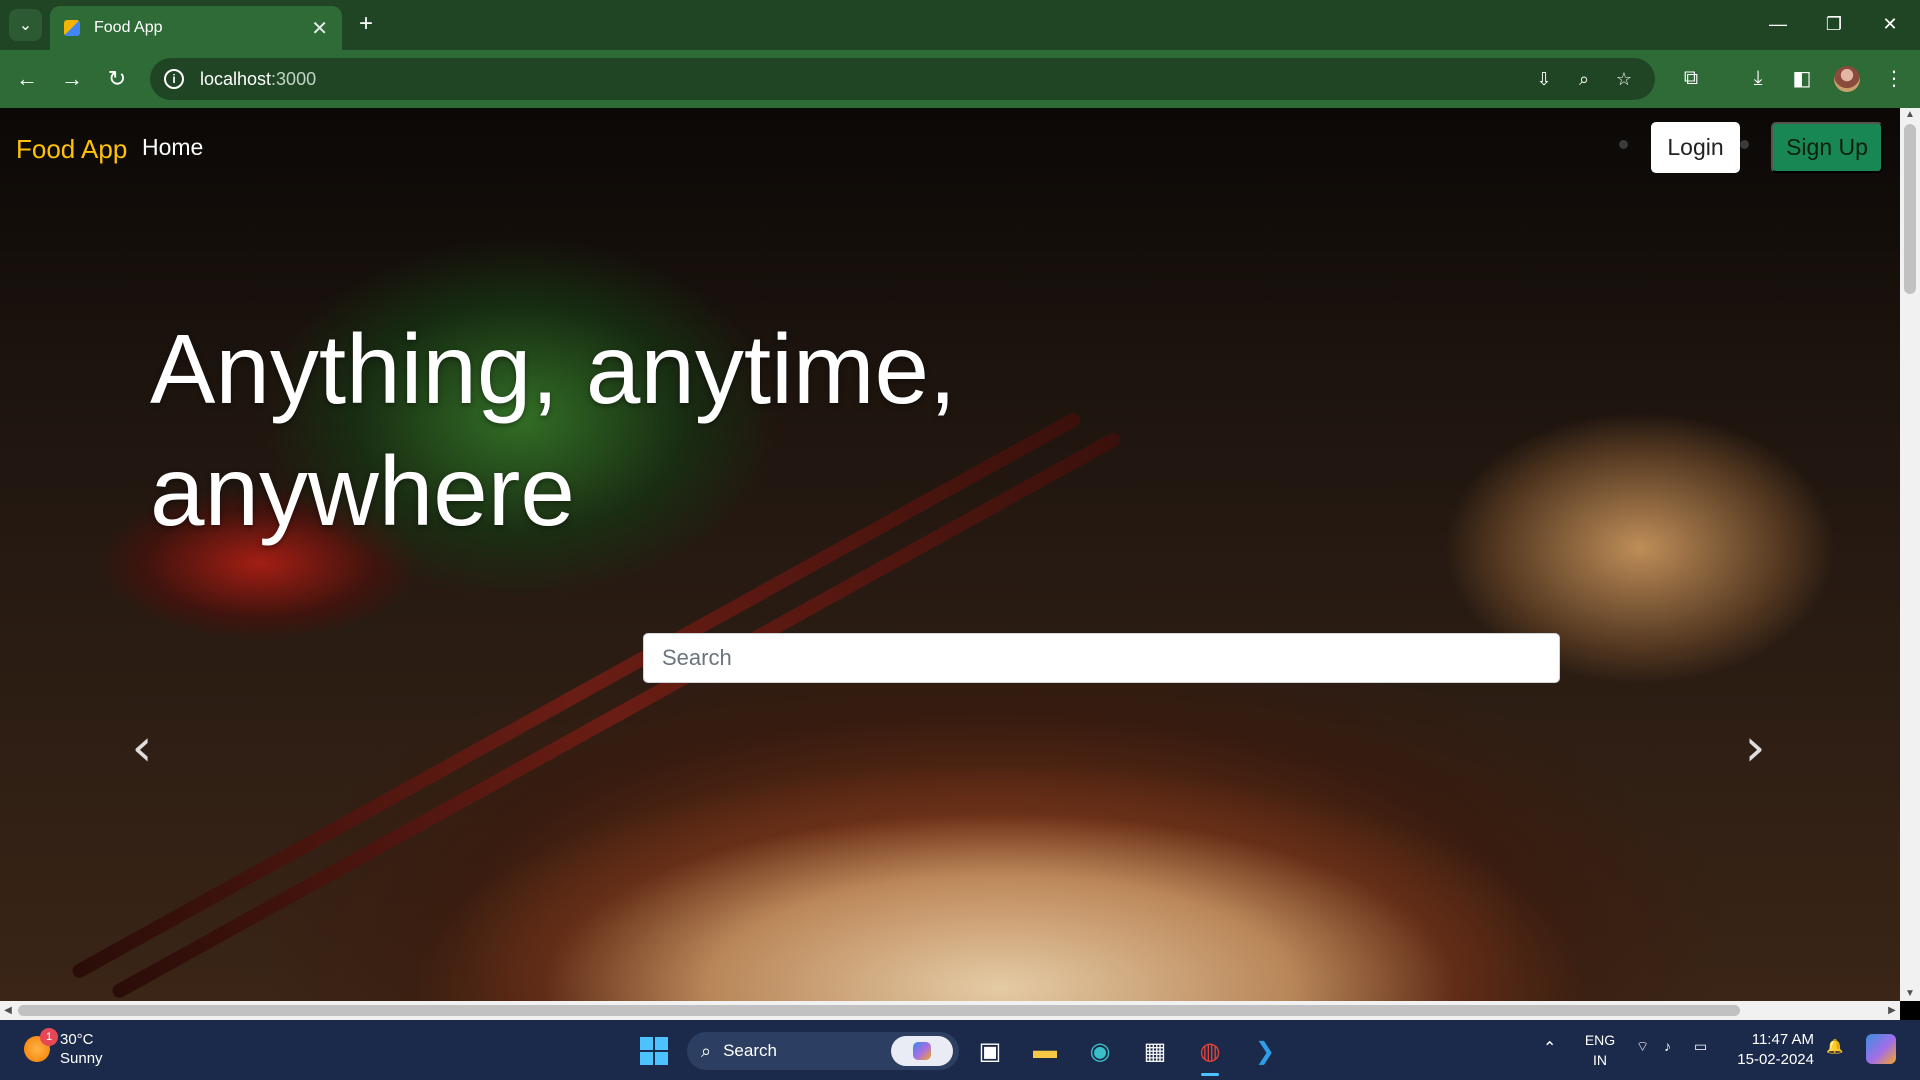 This screenshot has height=1080, width=1920. Describe the element at coordinates (750, 1050) in the screenshot. I see `taskbar-search-label: Search` at that location.